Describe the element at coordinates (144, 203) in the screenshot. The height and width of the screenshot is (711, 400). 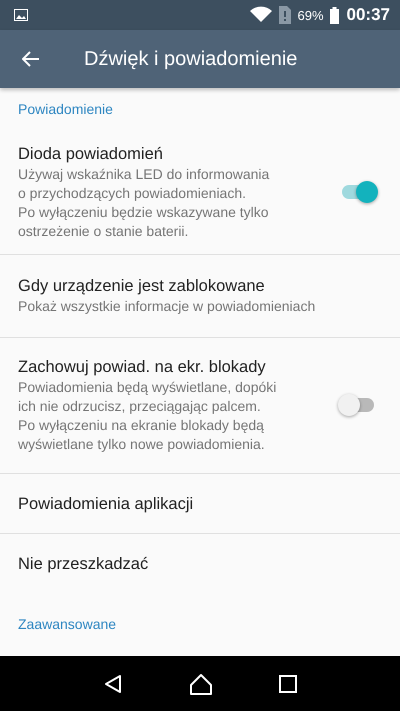
I see `item-summary: Używaj wskaźnika LED do informowania o przychodzących powiadomieniach. Po wyłączeniu będzie wskazywane tylko ostrzeżenie o stanie baterii.` at that location.